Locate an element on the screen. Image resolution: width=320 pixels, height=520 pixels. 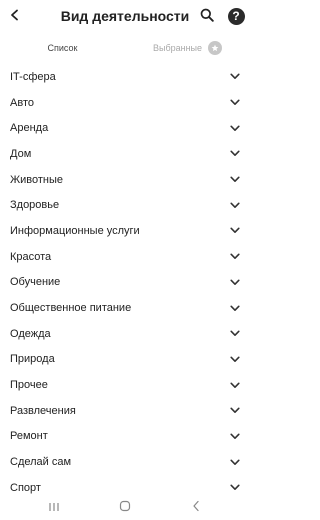
category-label: Информационные услуги is located at coordinates (75, 230).